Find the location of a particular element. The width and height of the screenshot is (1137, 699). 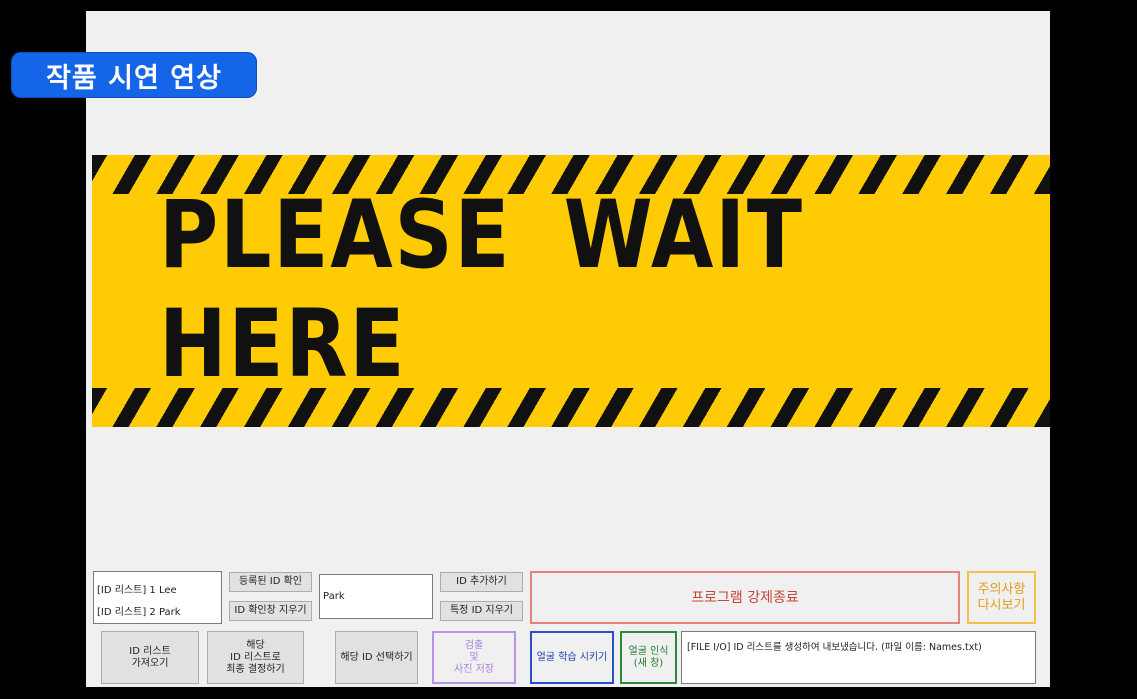

add-id-button: ID 추가하기 is located at coordinates (481, 582).